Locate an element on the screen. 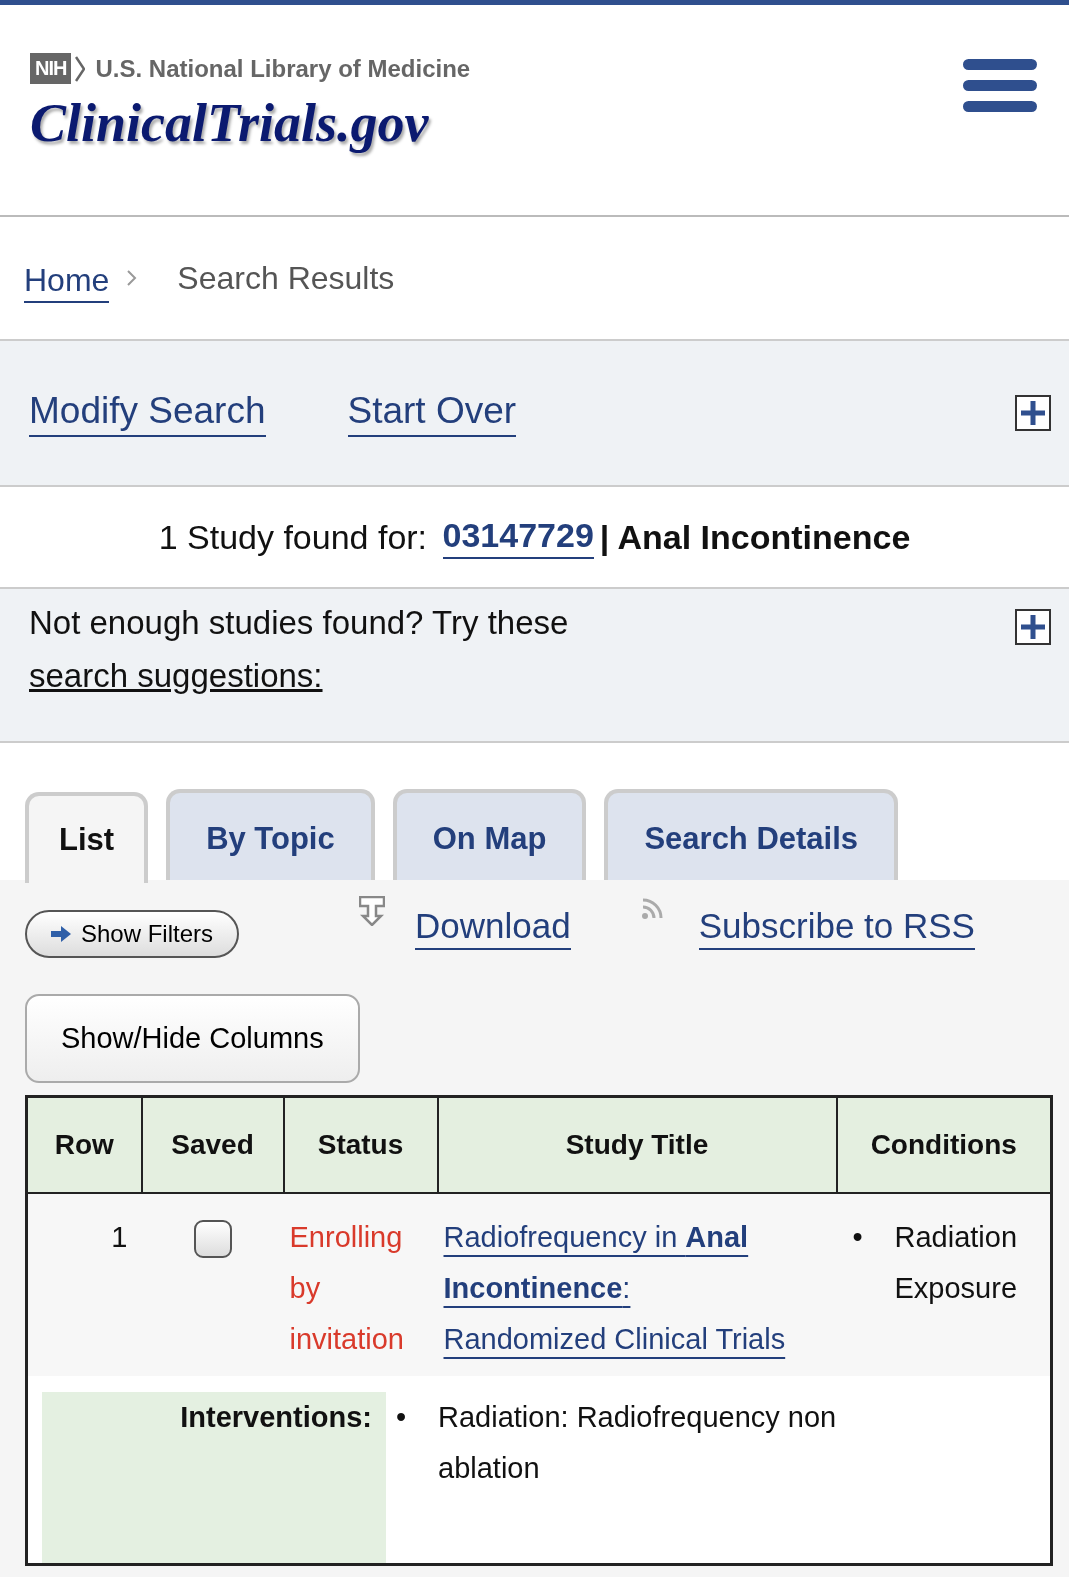 The height and width of the screenshot is (1577, 1069). save-checkbox is located at coordinates (212, 1239).